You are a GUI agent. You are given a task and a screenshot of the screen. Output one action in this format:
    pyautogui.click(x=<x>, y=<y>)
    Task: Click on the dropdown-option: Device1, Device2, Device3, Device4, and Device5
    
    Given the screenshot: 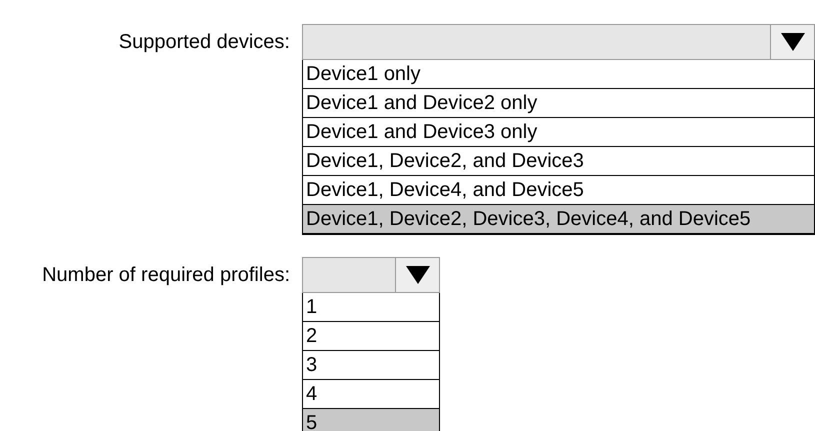 What is the action you would take?
    pyautogui.click(x=558, y=219)
    